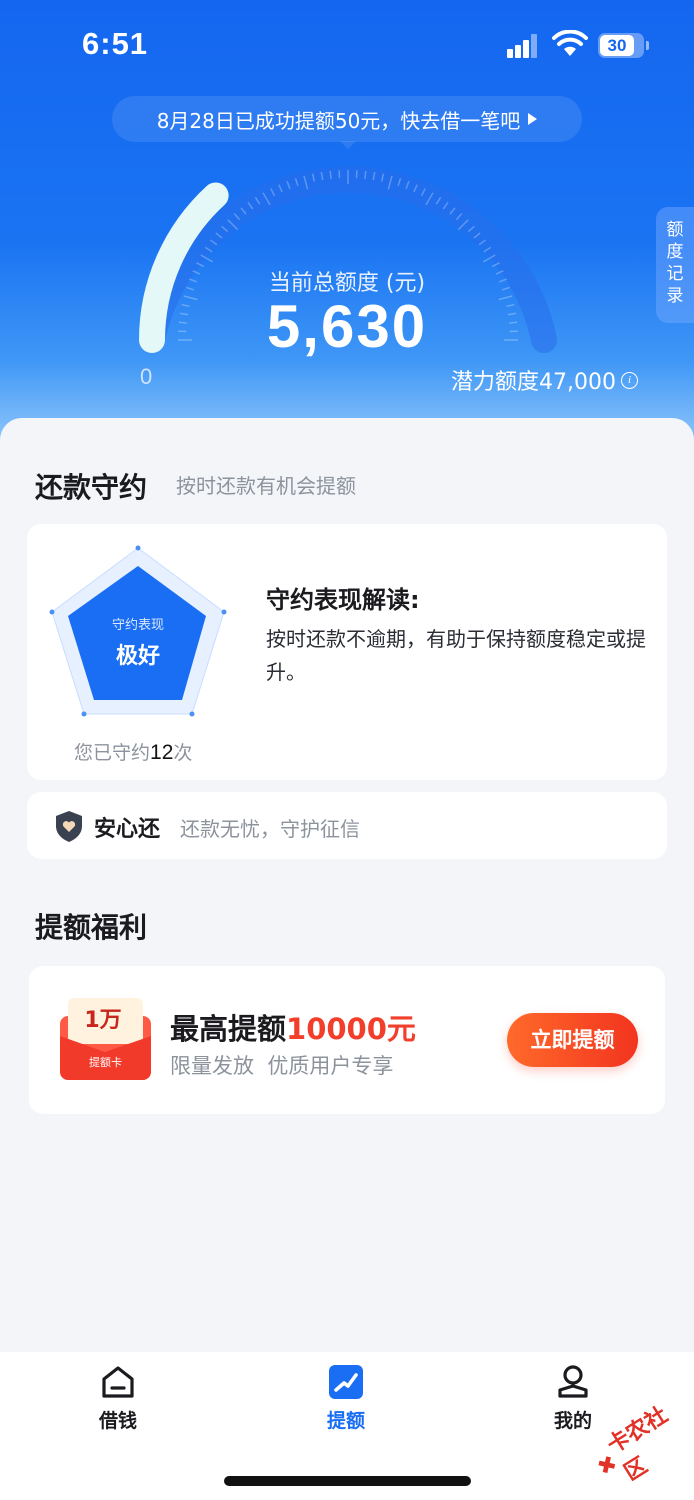 This screenshot has width=694, height=1500. I want to click on credit-record-tab: 额度记录, so click(675, 265).